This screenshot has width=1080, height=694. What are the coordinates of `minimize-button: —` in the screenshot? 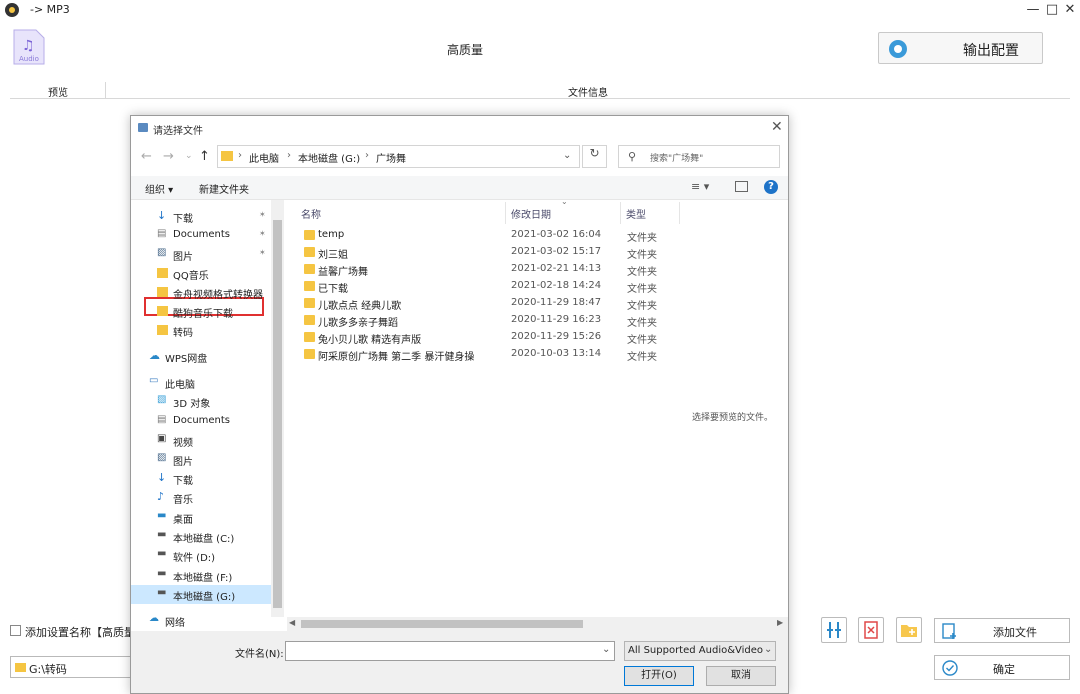 It's located at (1033, 10).